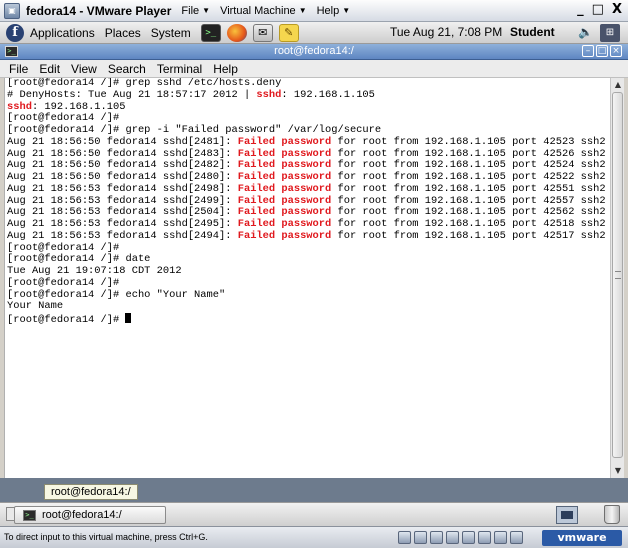 This screenshot has width=628, height=548. What do you see at coordinates (132, 94) in the screenshot?
I see `terminal-text: # DenyHosts: Tue Aug 21 18:57:17 2012 |` at bounding box center [132, 94].